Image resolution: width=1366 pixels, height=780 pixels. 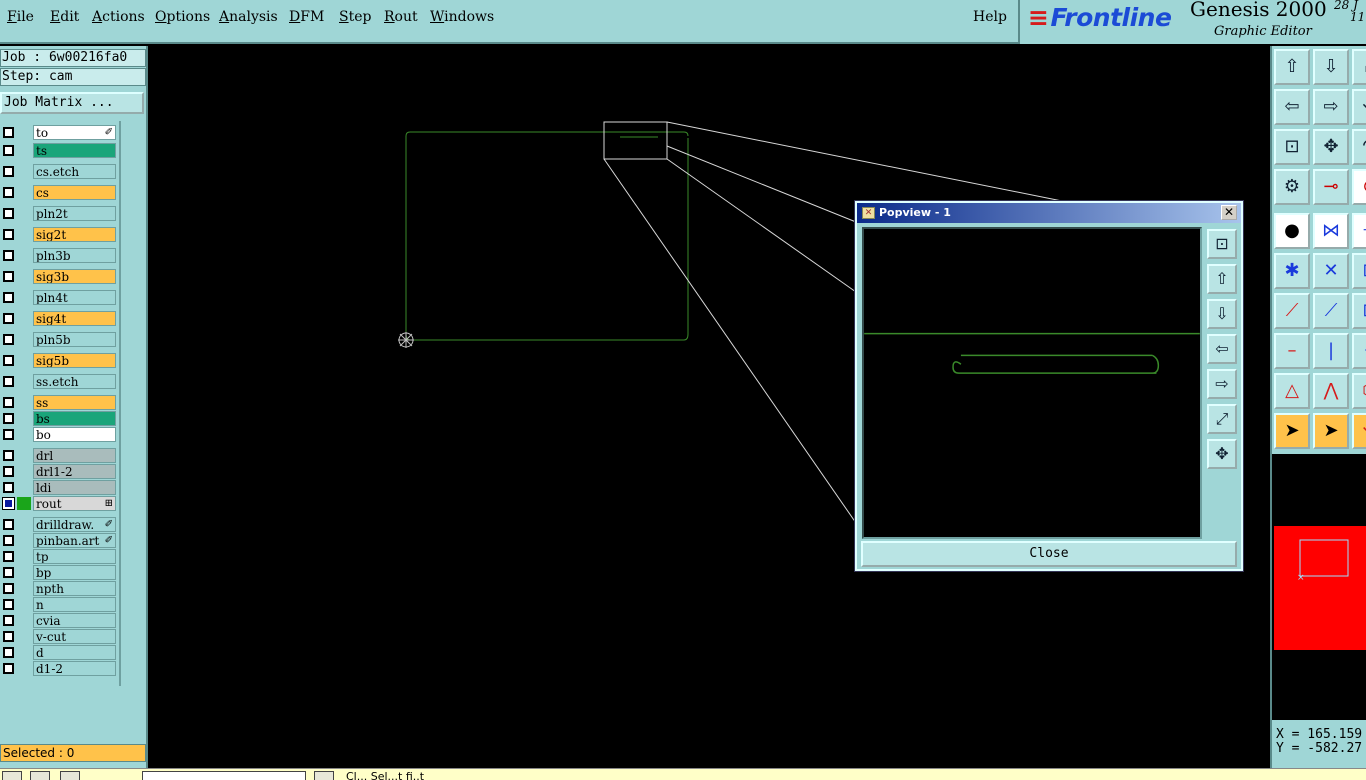 I want to click on layer-name: drilldraw. ✐, so click(x=74, y=524).